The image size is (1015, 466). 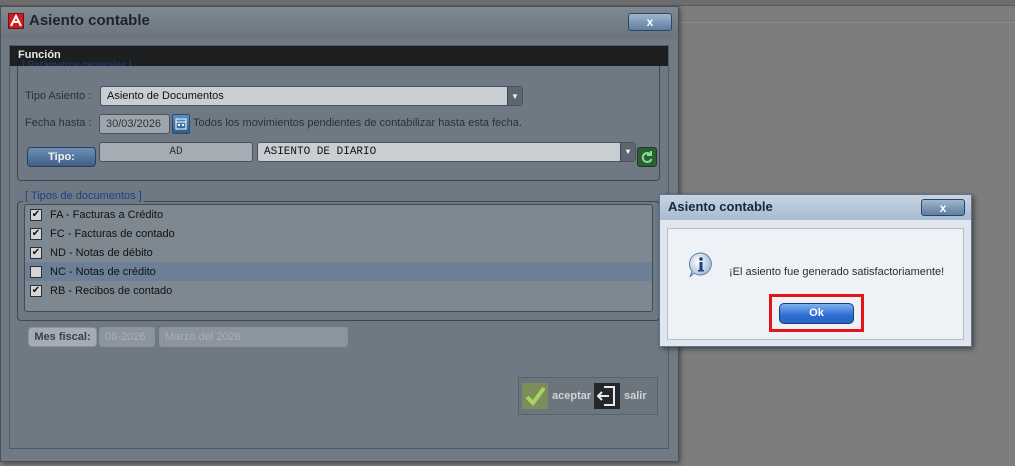 What do you see at coordinates (572, 396) in the screenshot?
I see `accept-label: aceptar` at bounding box center [572, 396].